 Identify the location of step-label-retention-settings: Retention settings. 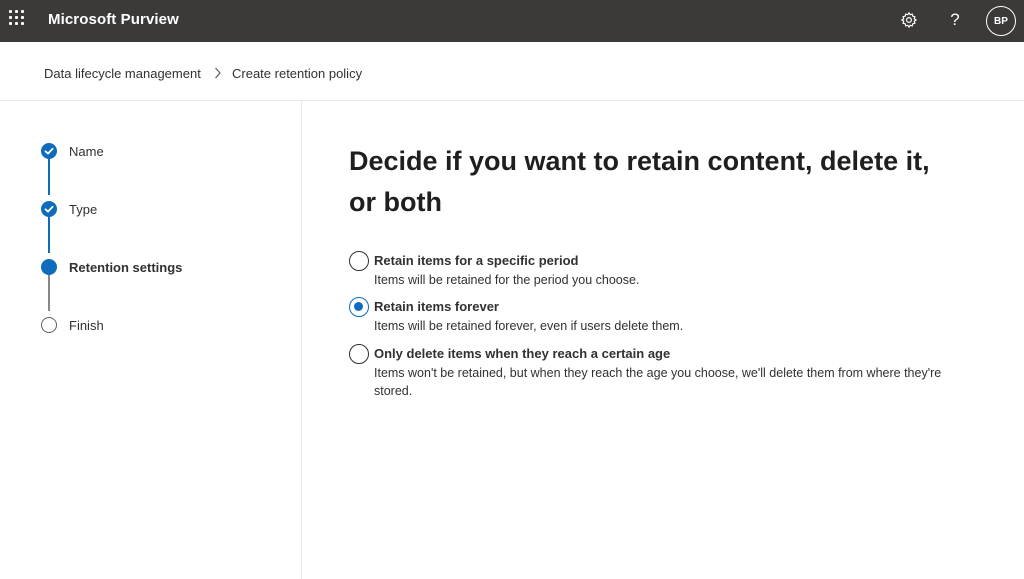
(125, 267).